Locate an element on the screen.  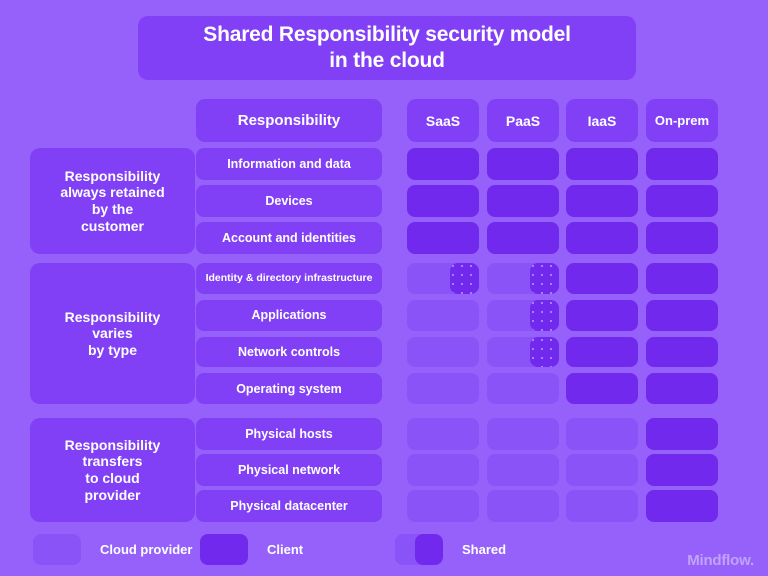
legend-label: Shared is located at coordinates (484, 549).